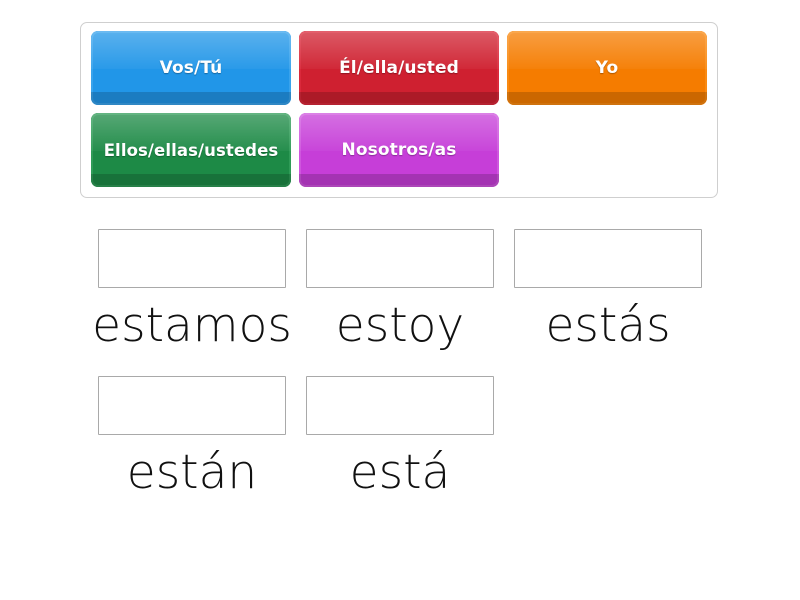 The height and width of the screenshot is (600, 800). I want to click on tile-label: Nosotros/as, so click(399, 150).